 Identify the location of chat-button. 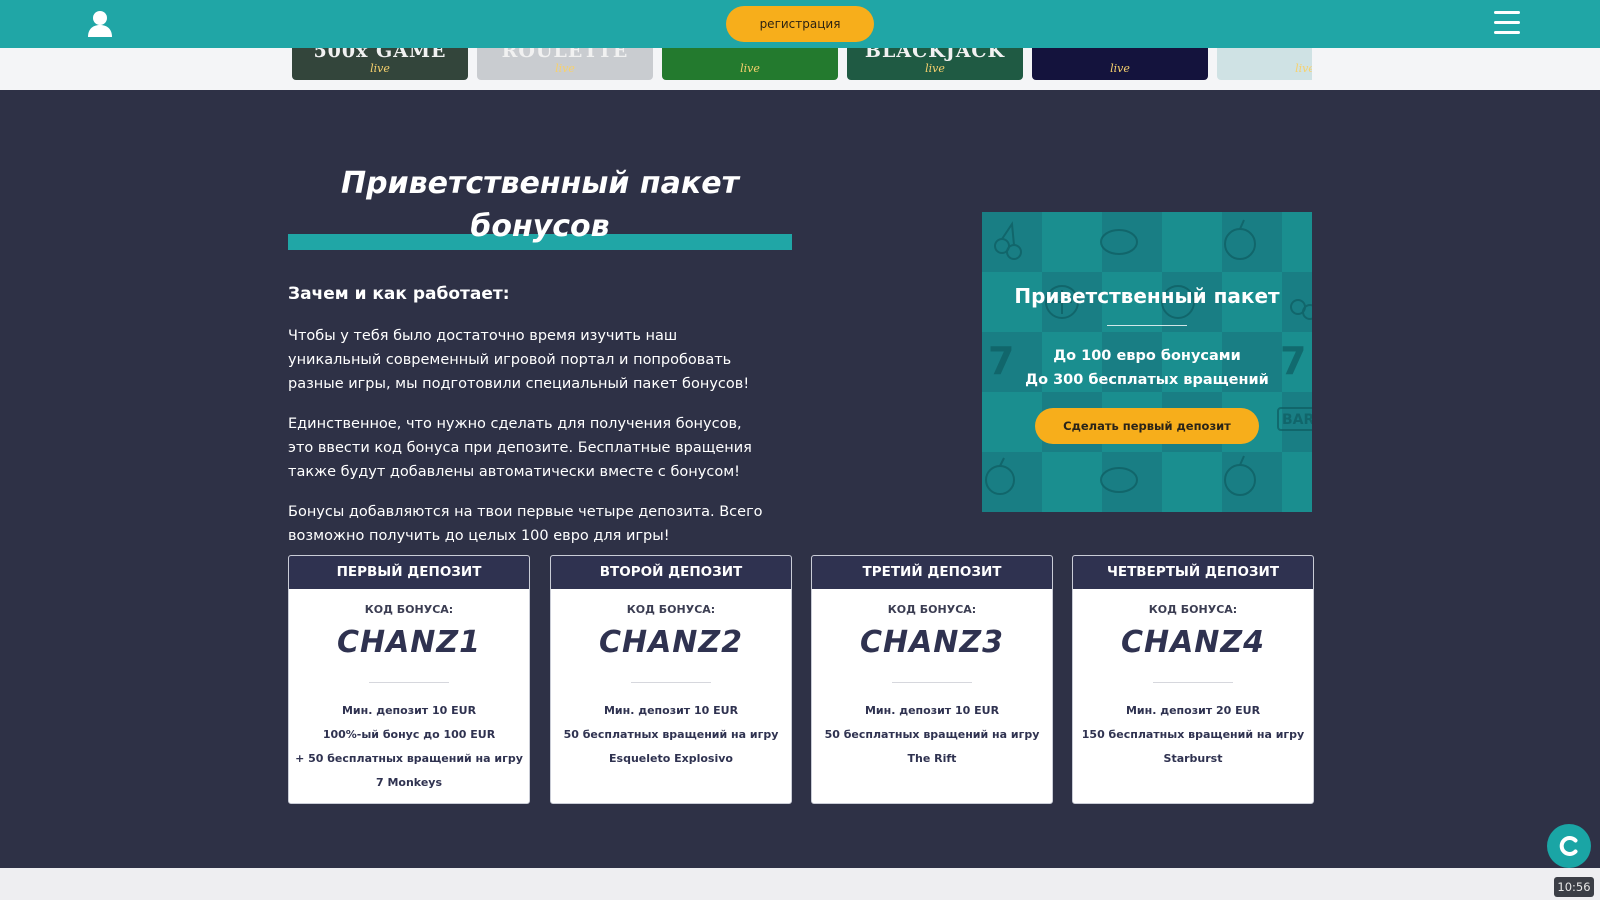
(1569, 846).